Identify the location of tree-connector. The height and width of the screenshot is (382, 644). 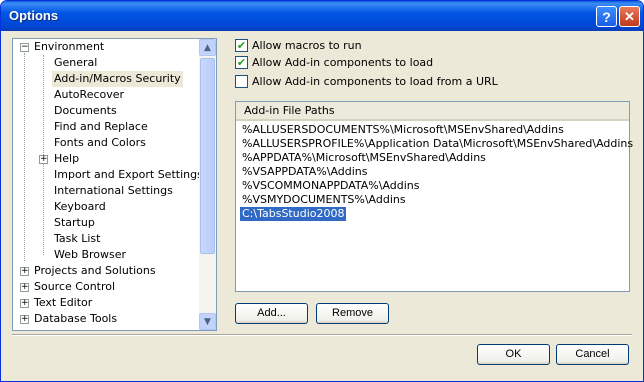
(24, 157).